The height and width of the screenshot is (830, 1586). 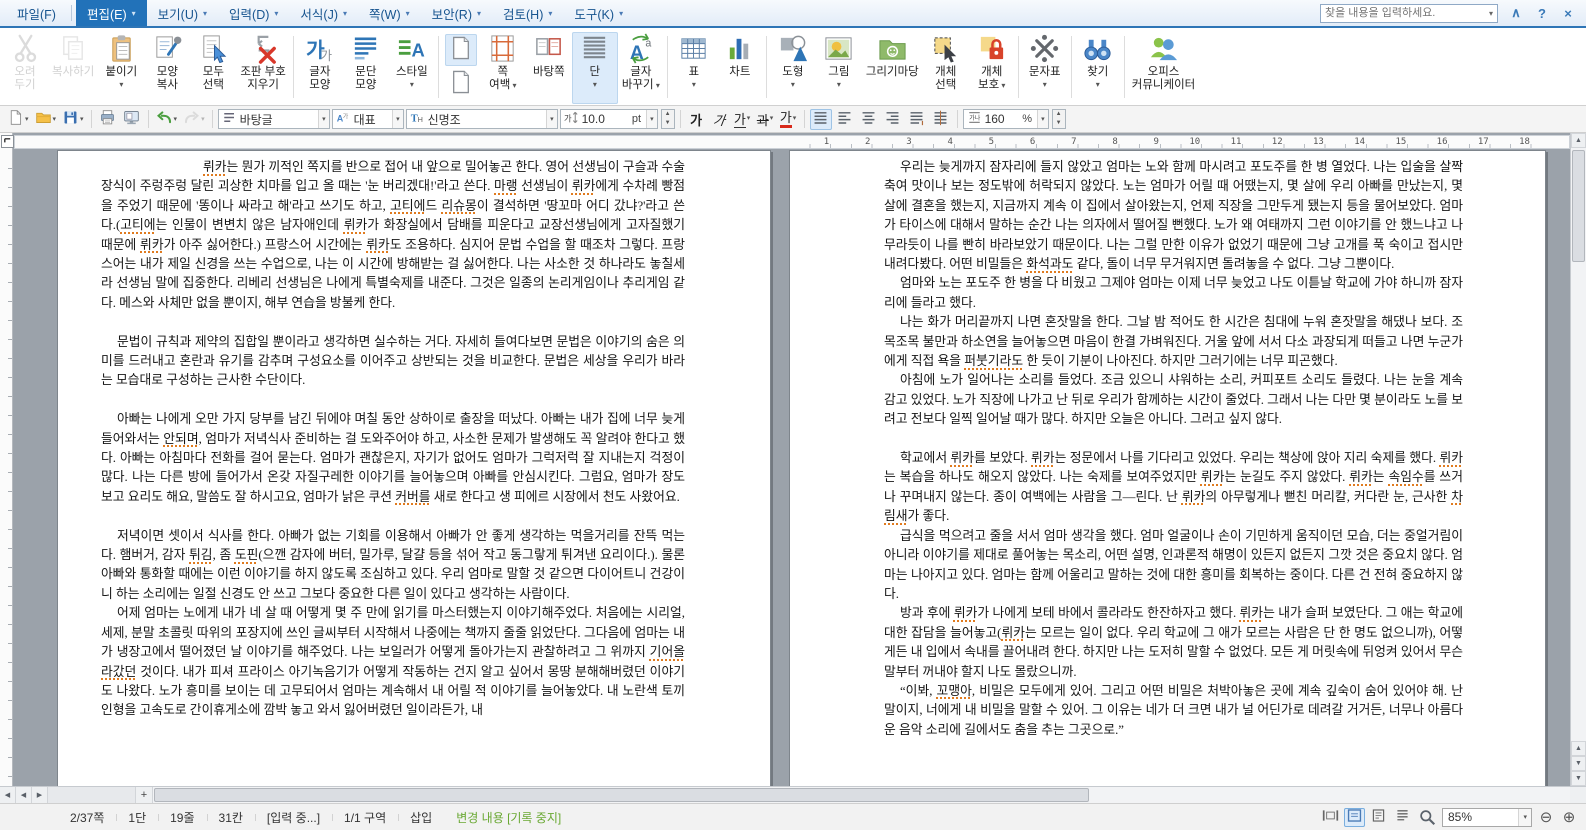 I want to click on horizontal-scroll-track, so click(x=861, y=795).